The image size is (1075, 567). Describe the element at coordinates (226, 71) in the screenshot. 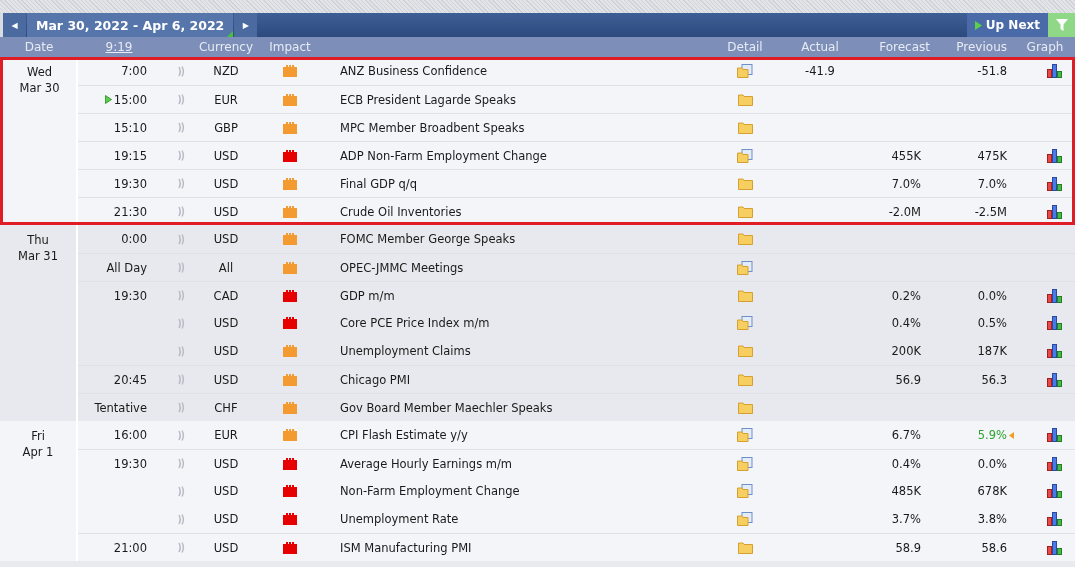

I see `currency-code: NZD` at that location.